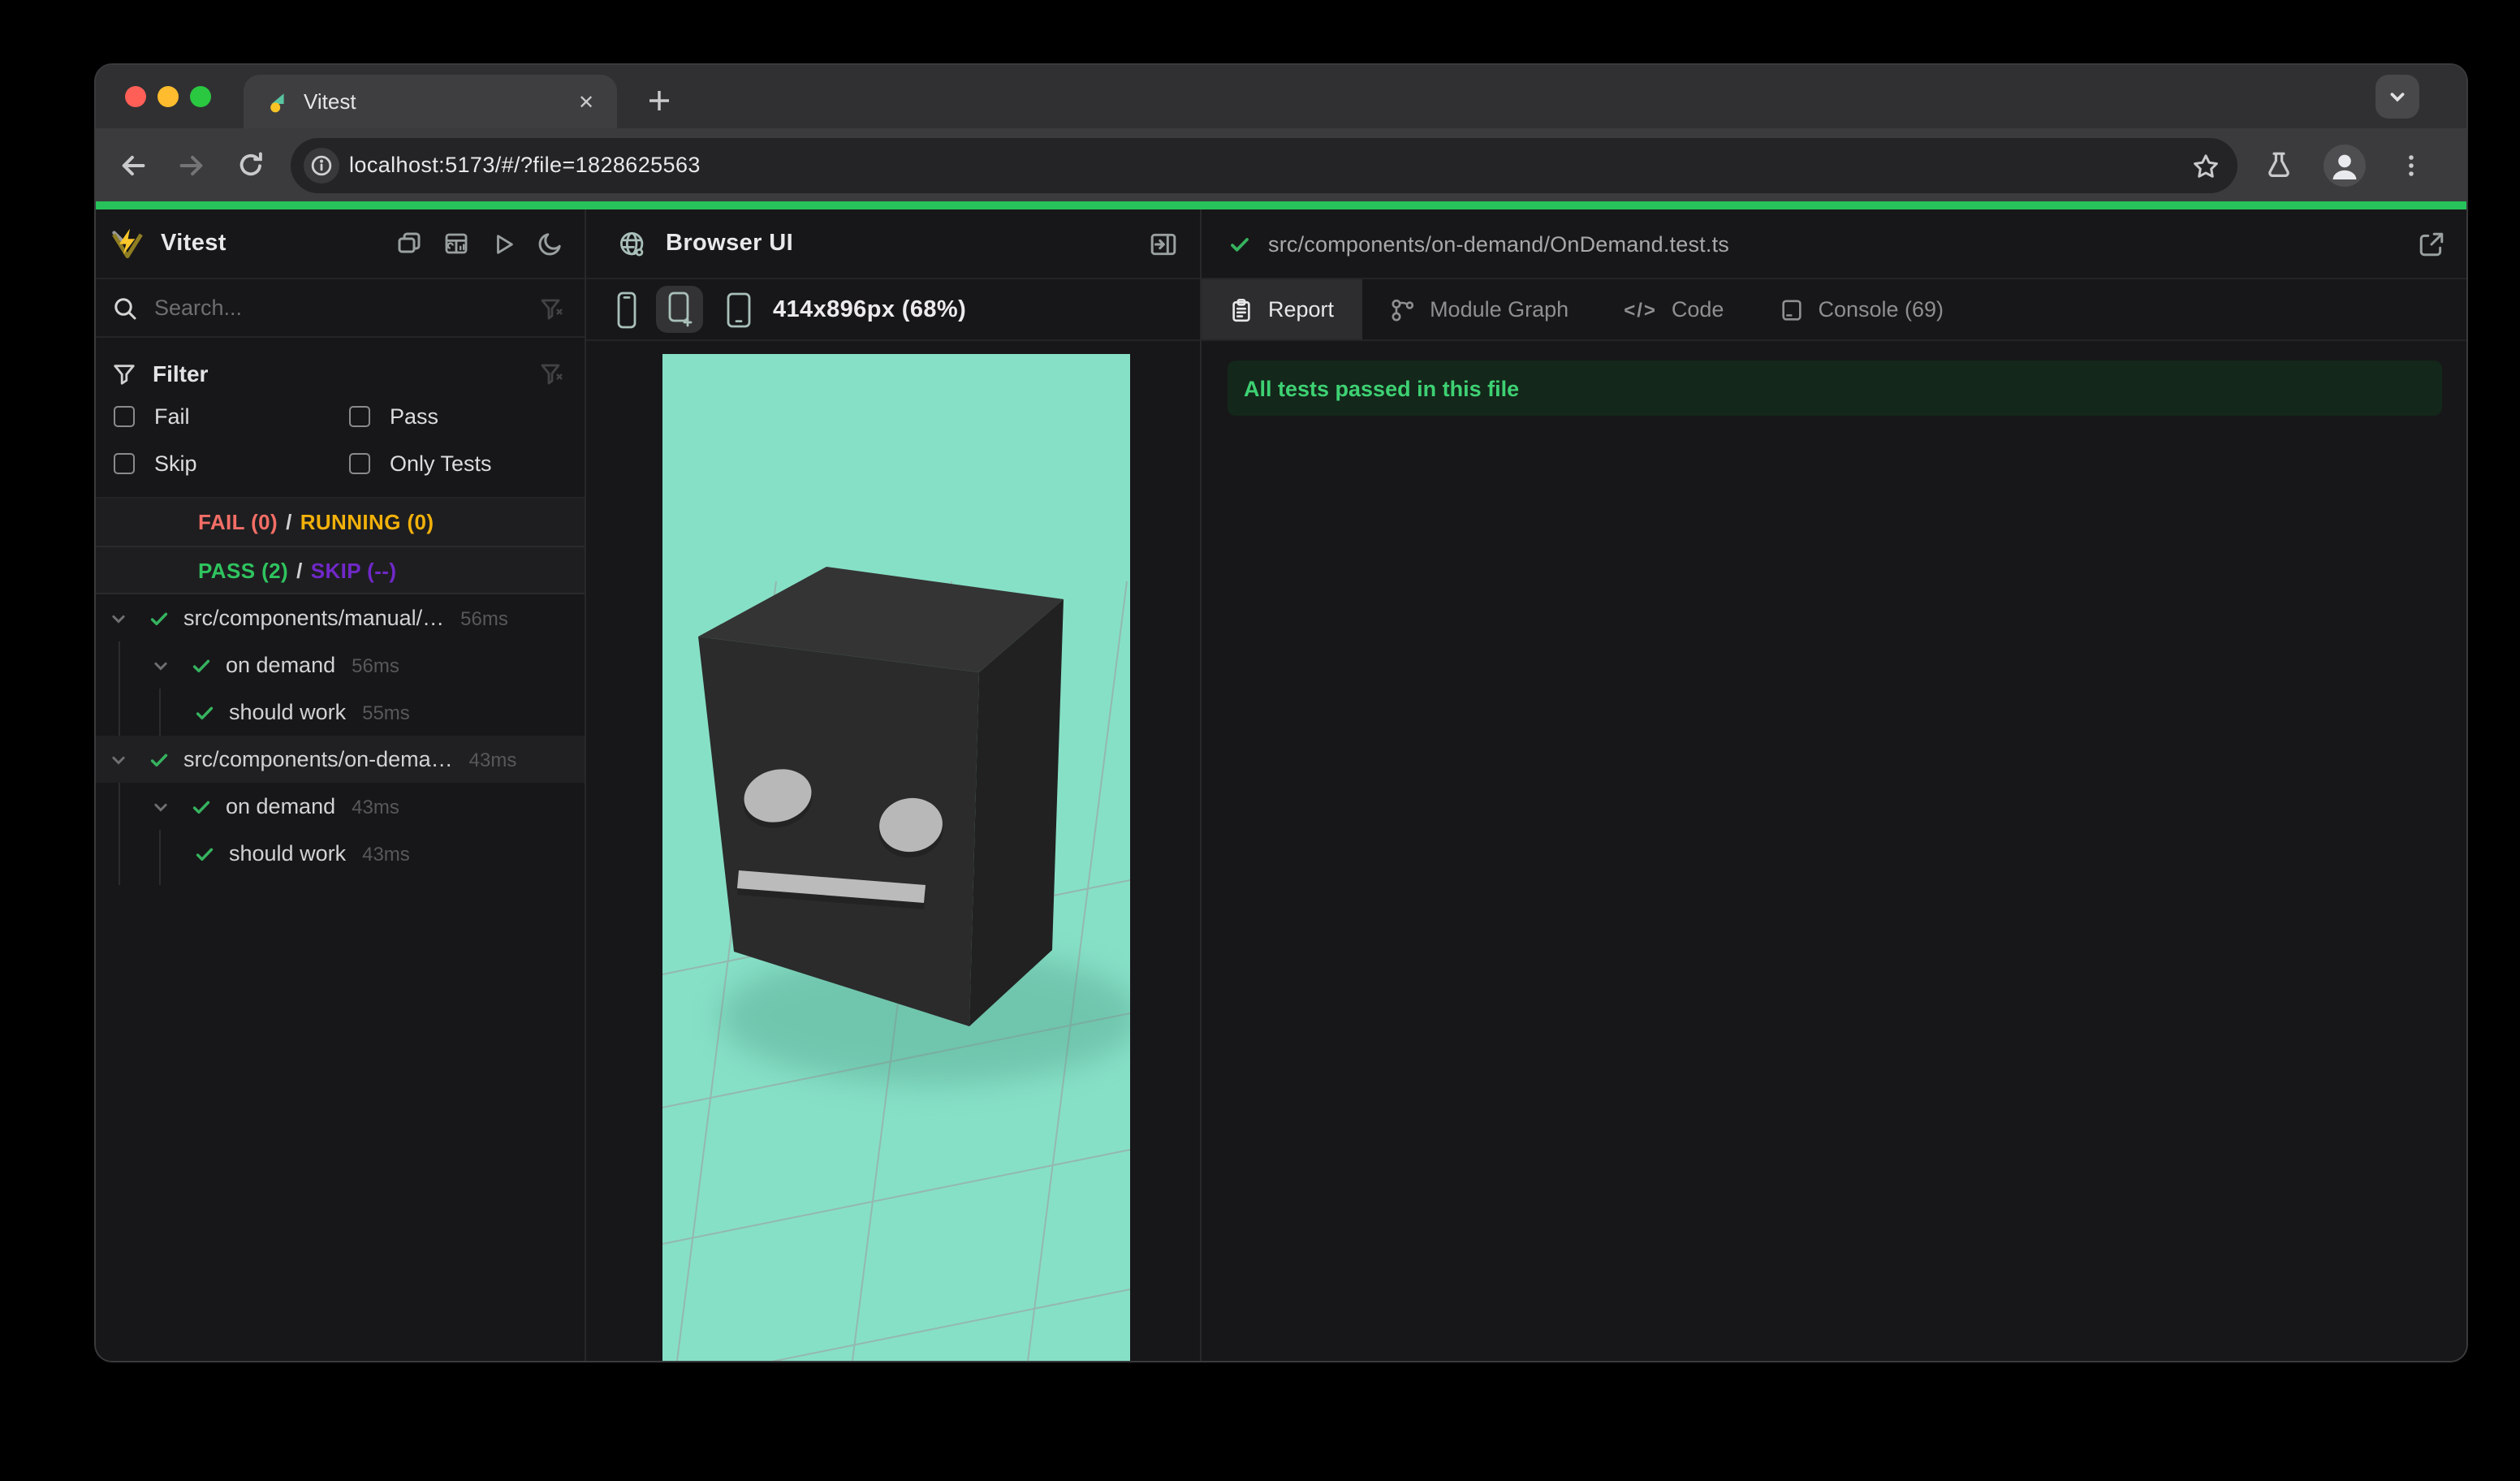  What do you see at coordinates (586, 101) in the screenshot?
I see `tab-close-icon: ✕` at bounding box center [586, 101].